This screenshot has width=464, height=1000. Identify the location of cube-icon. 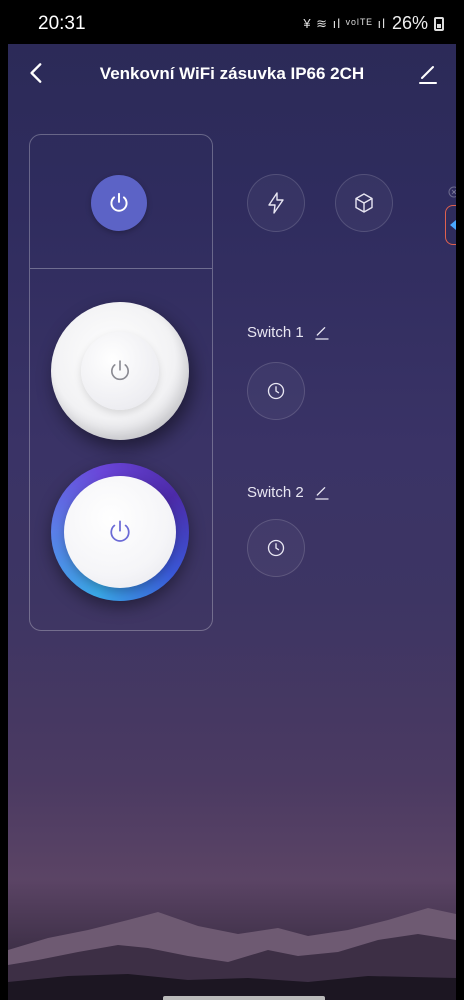
(364, 203).